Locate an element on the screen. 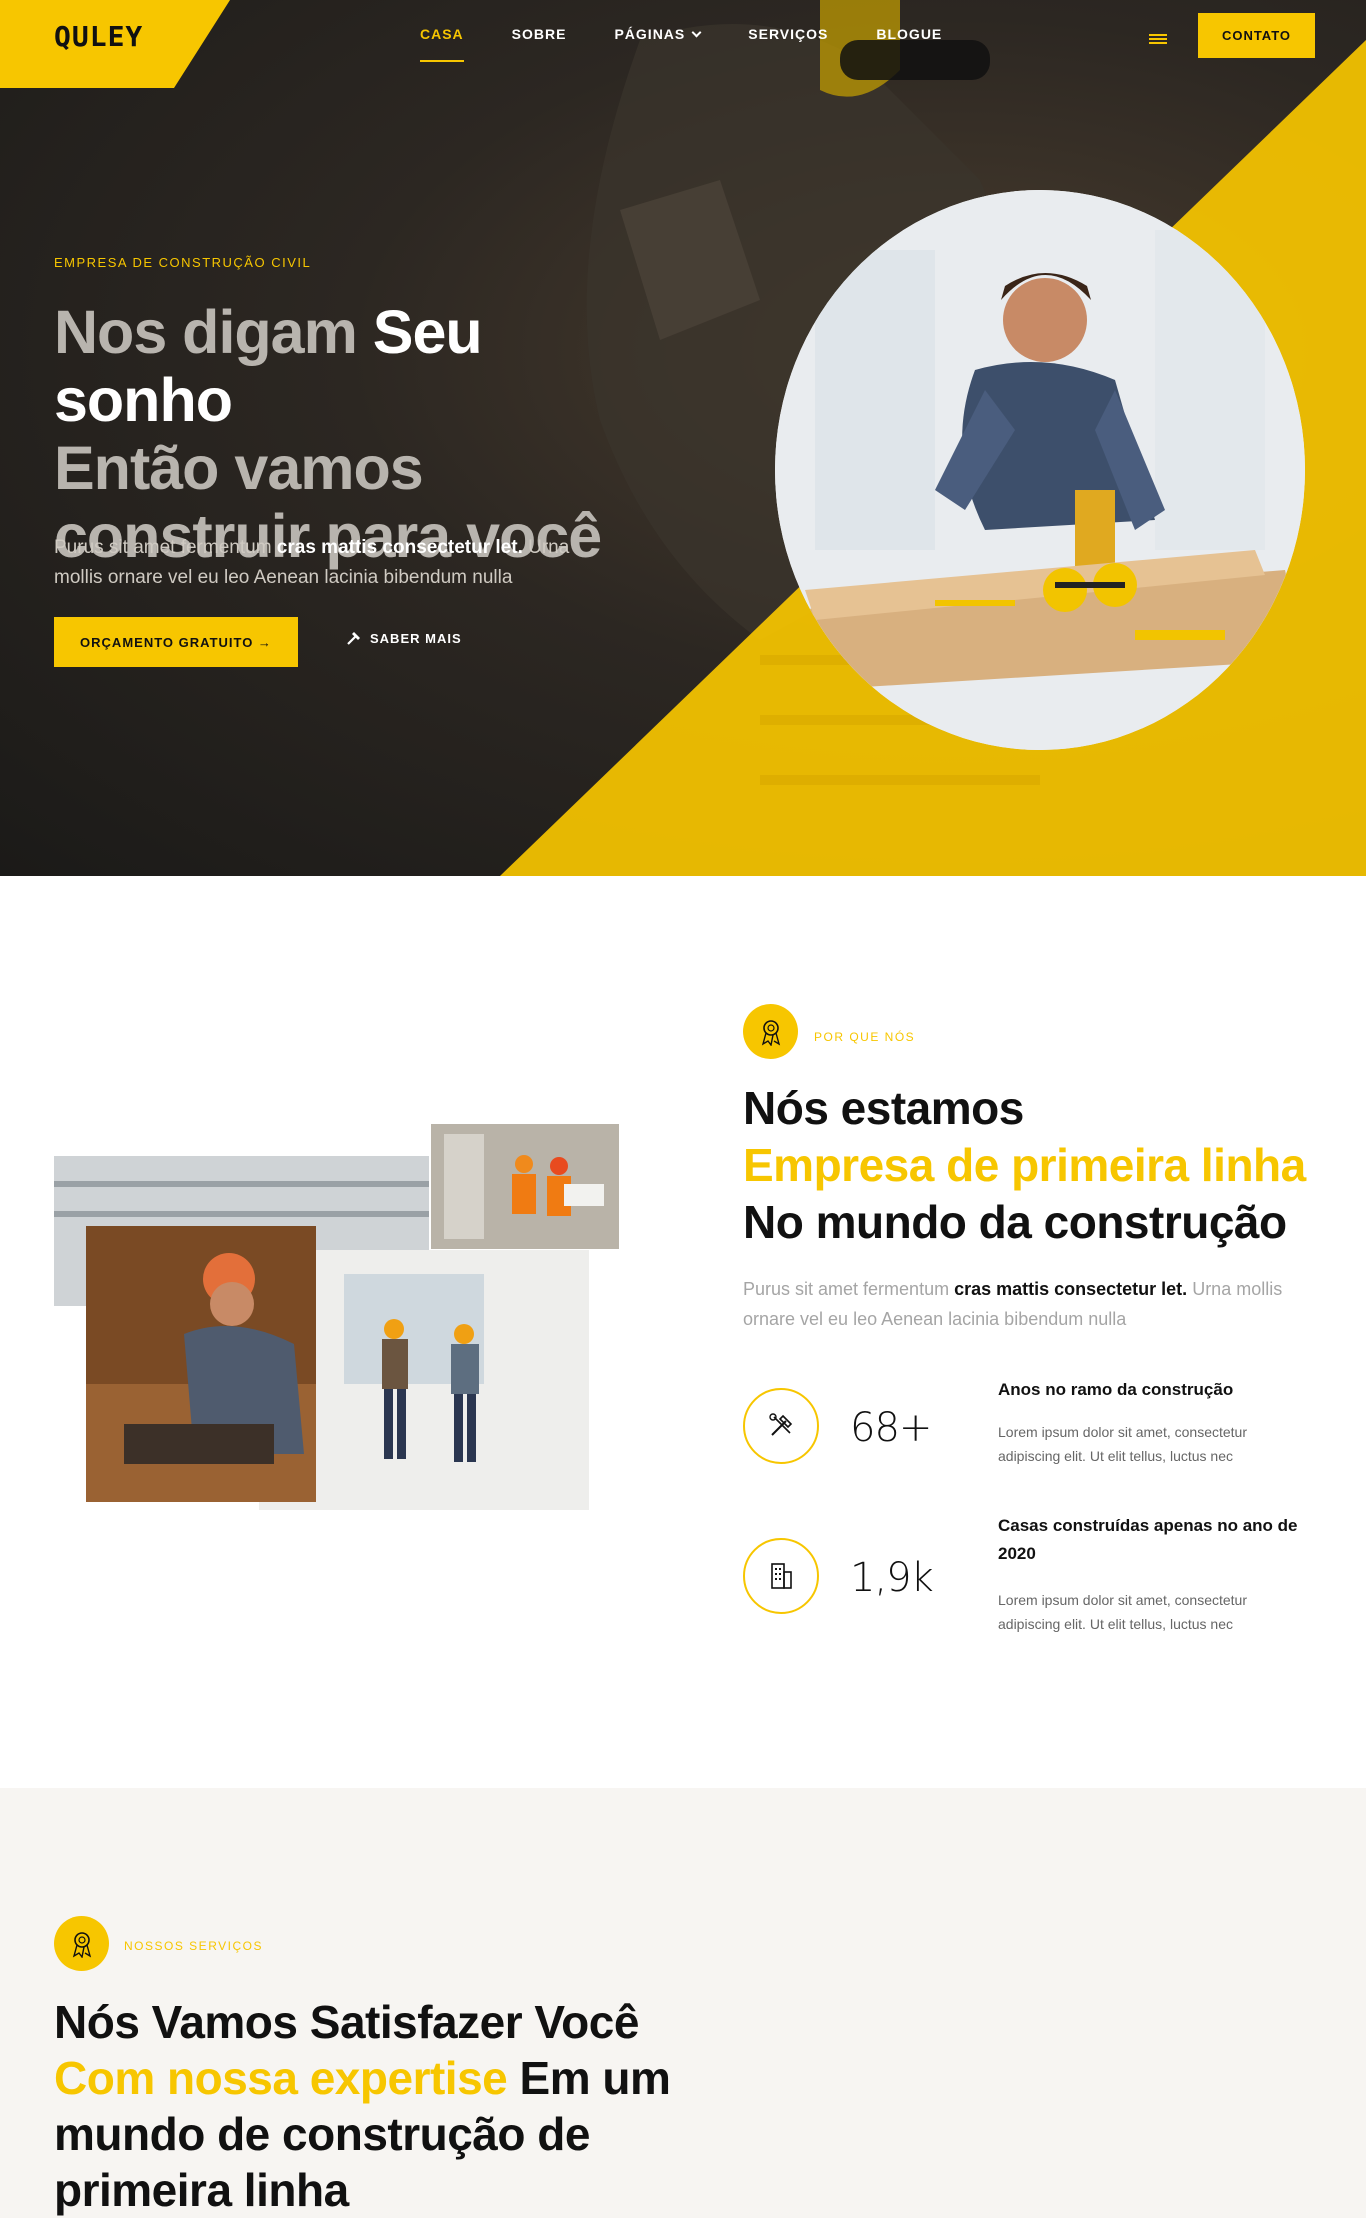  about-eyebrow: POR QUE NÓS is located at coordinates (865, 1037).